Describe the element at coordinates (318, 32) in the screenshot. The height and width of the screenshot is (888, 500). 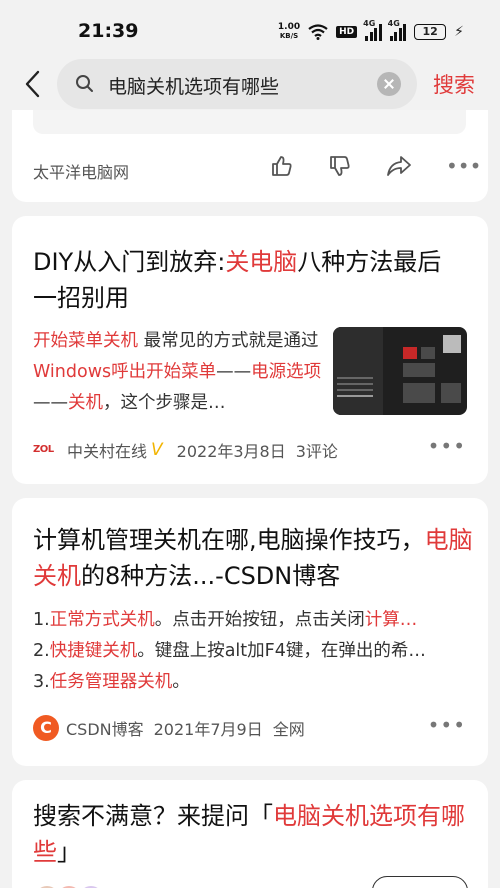
I see `wifi-icon` at that location.